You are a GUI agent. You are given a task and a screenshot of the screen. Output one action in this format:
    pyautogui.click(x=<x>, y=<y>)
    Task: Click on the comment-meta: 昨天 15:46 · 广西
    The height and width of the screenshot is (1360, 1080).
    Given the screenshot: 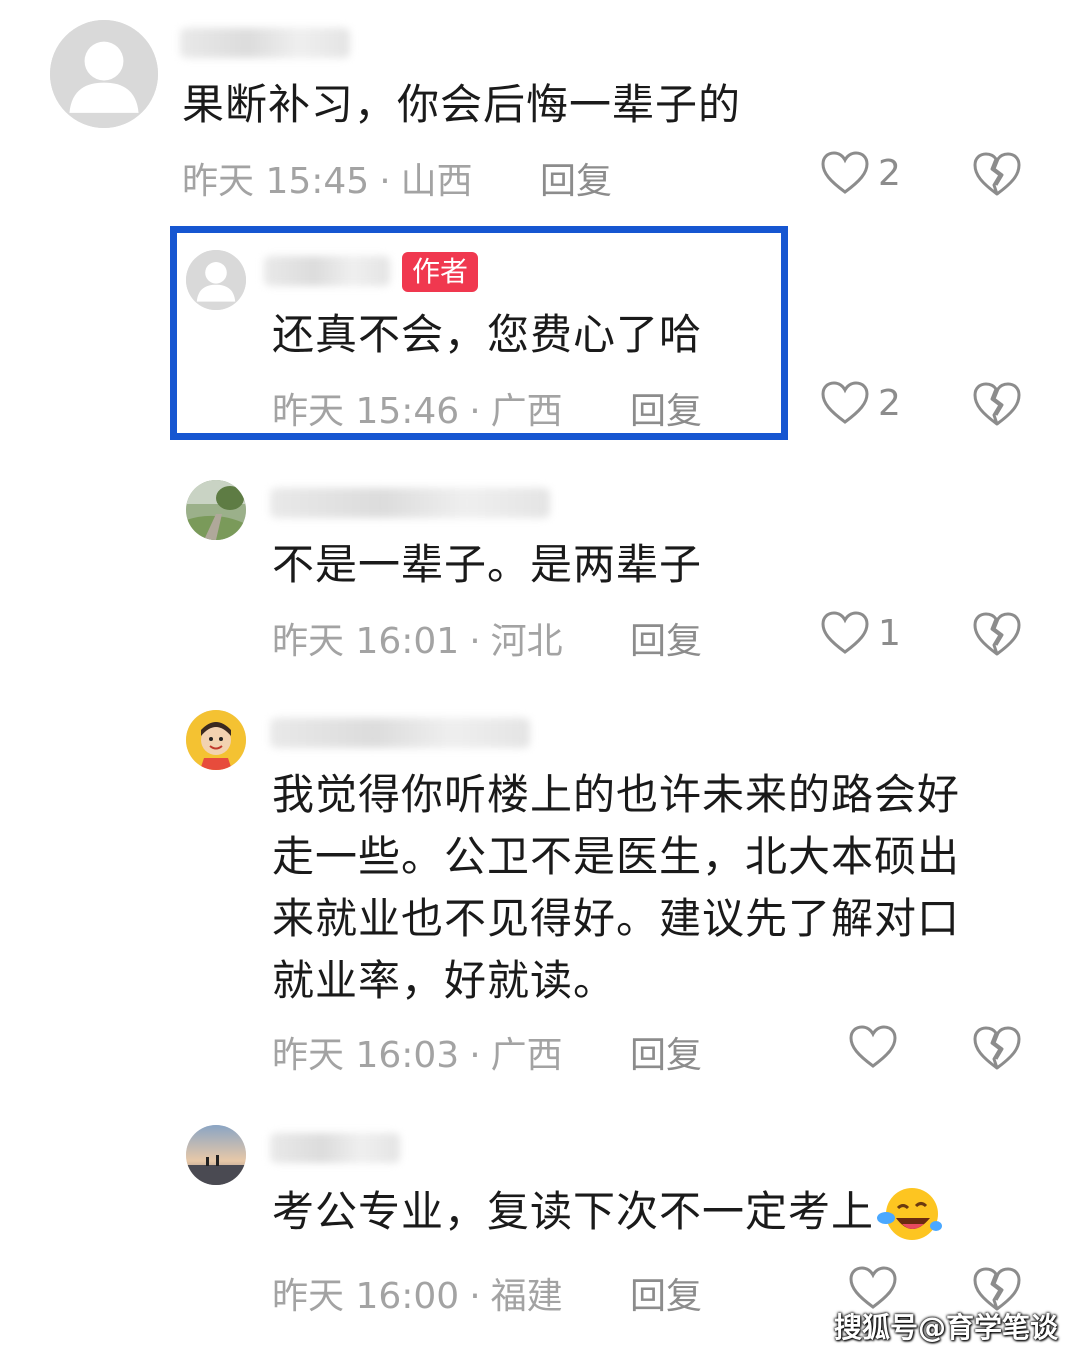 What is the action you would take?
    pyautogui.click(x=417, y=408)
    